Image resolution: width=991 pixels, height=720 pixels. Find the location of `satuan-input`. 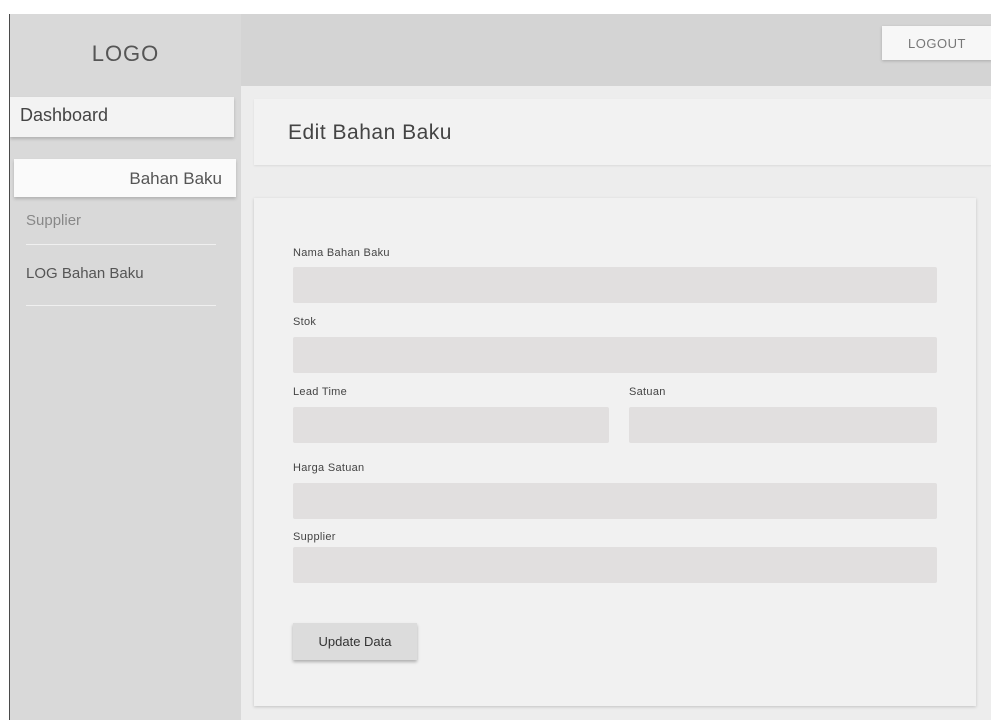

satuan-input is located at coordinates (783, 425).